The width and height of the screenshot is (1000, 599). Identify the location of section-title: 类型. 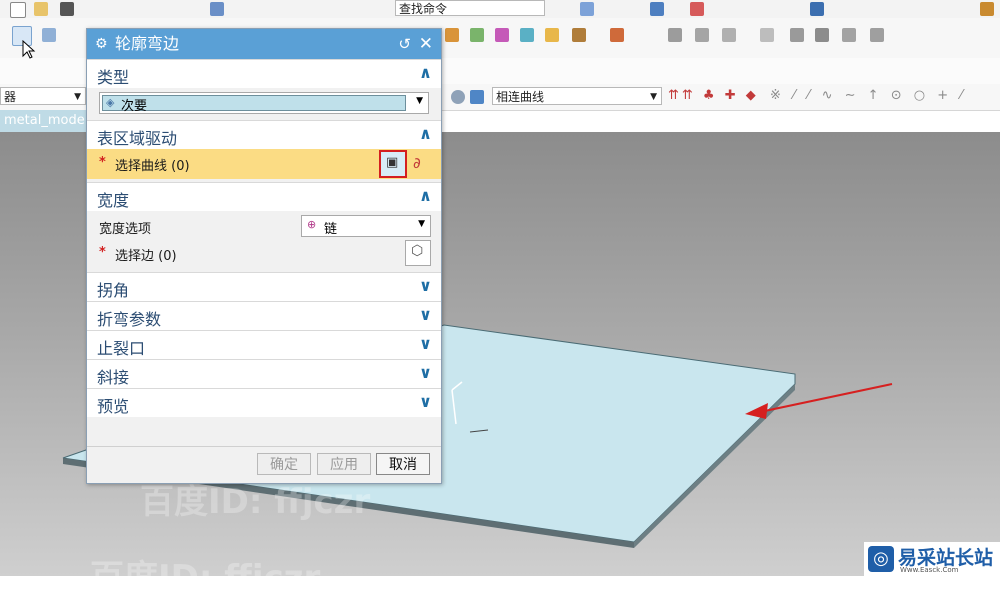
(113, 77).